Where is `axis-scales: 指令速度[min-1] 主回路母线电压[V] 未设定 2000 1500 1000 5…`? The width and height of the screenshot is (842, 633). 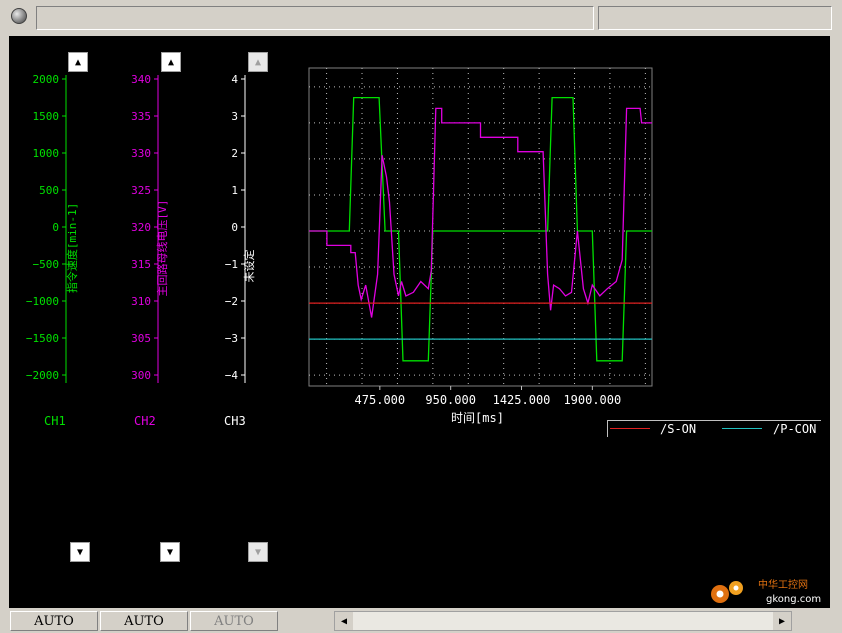 axis-scales: 指令速度[min-1] 主回路母线电压[V] 未设定 2000 1500 1000 5… is located at coordinates (141, 228).